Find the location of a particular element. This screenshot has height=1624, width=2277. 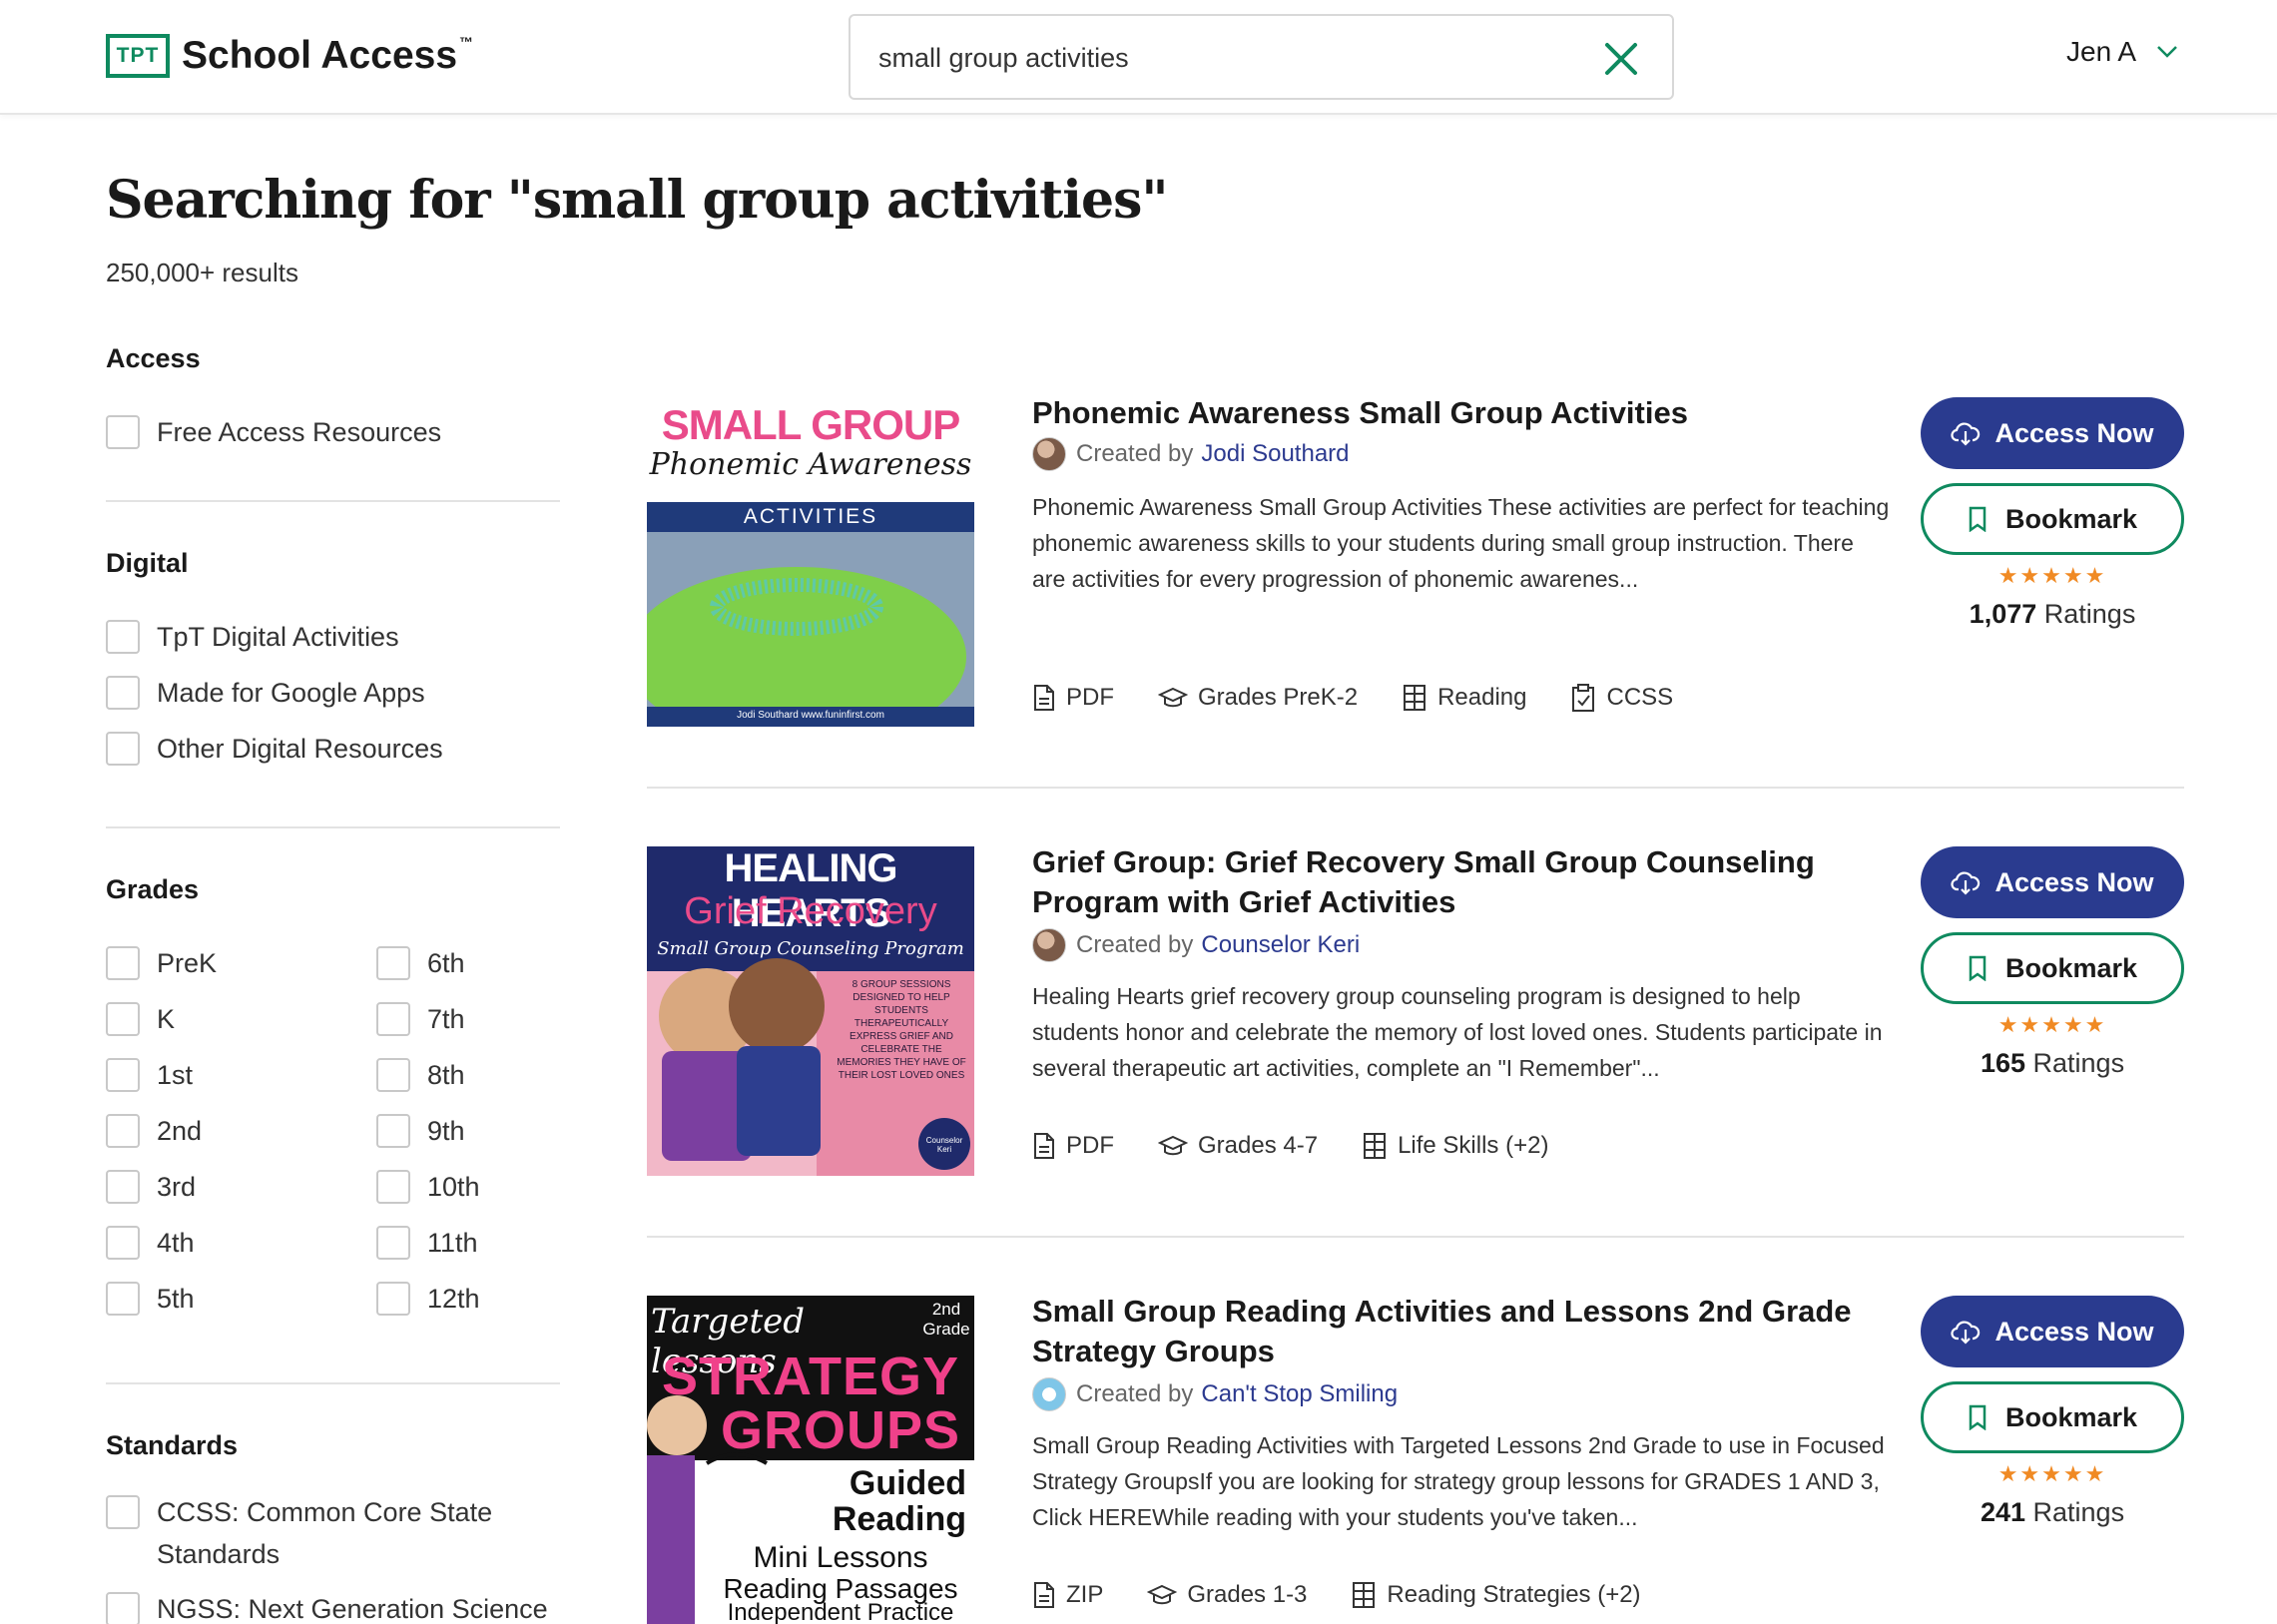

top-bar: TPT School Access™ Jen A is located at coordinates (1138, 57).